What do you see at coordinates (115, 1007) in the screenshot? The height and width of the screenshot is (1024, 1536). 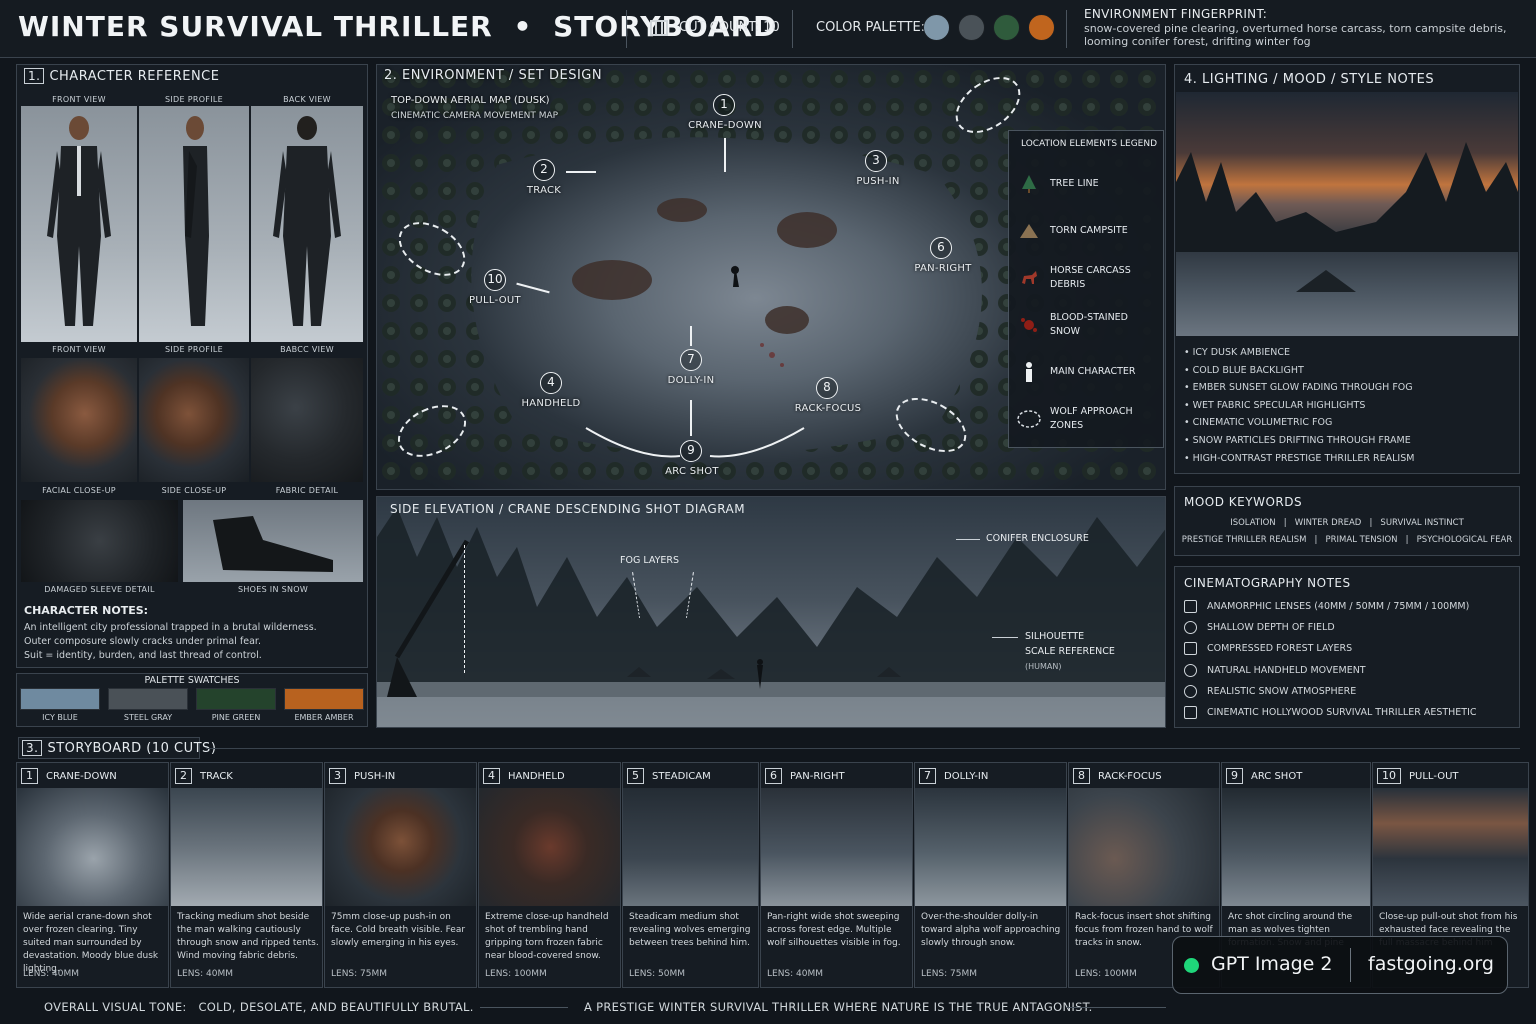 I see `tone-label: OVERALL VISUAL TONE:` at bounding box center [115, 1007].